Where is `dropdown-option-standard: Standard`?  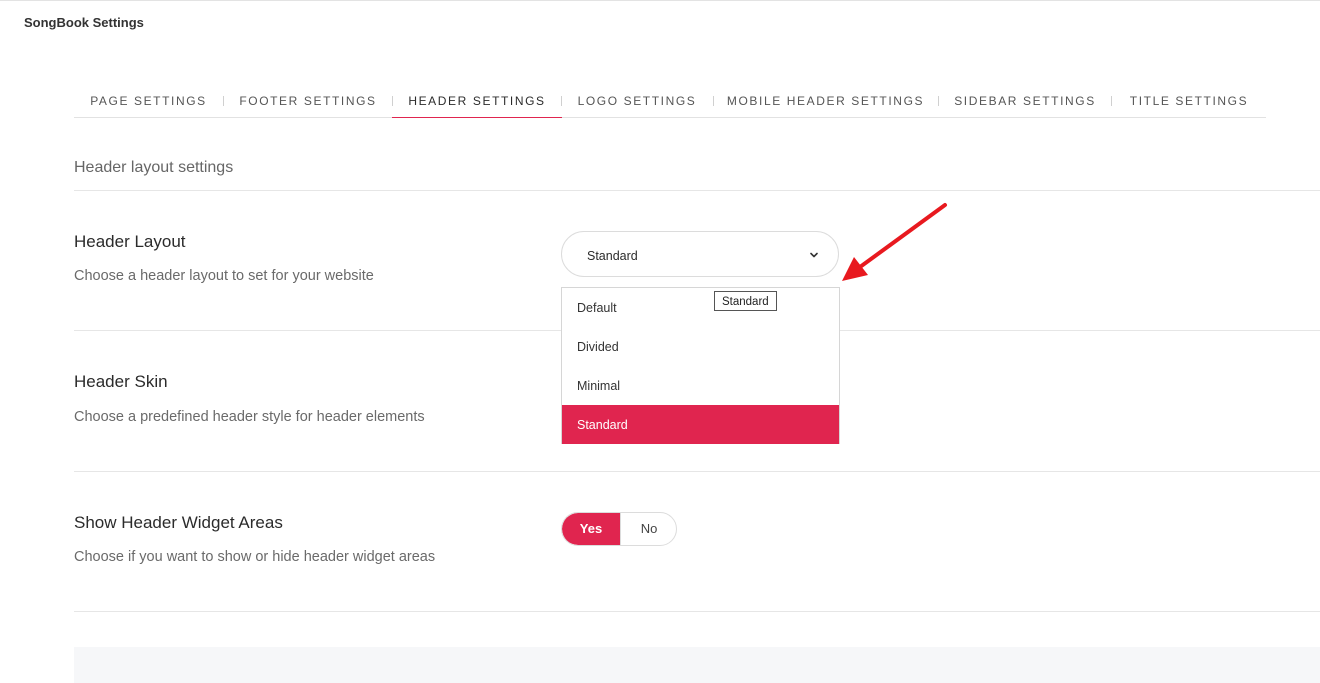
dropdown-option-standard: Standard is located at coordinates (700, 424).